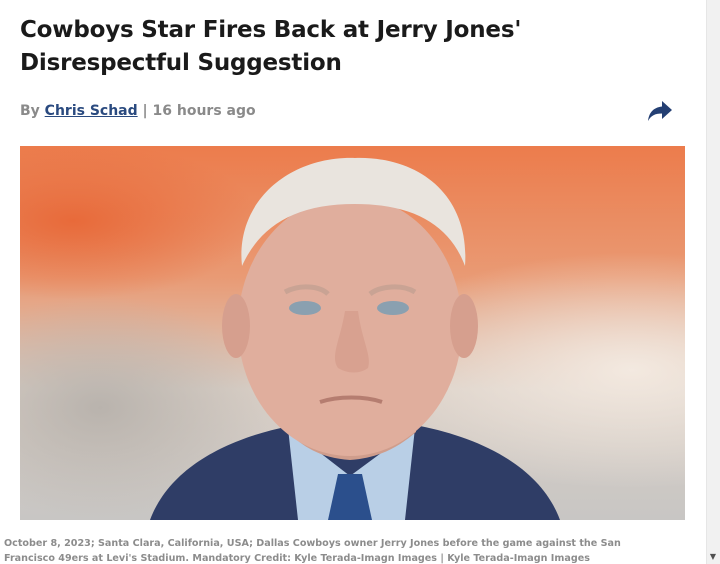 The width and height of the screenshot is (720, 564). Describe the element at coordinates (204, 111) in the screenshot. I see `article-timestamp: 16 hours ago` at that location.